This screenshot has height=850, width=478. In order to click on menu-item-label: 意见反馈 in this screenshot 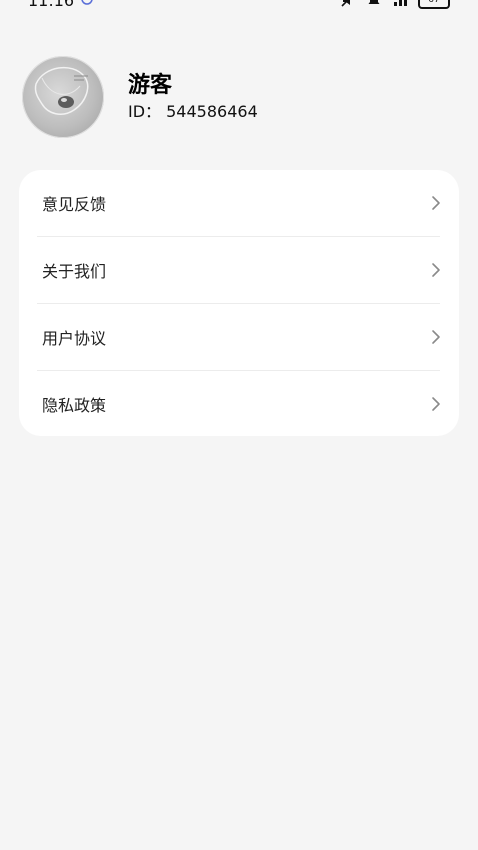, I will do `click(74, 204)`.